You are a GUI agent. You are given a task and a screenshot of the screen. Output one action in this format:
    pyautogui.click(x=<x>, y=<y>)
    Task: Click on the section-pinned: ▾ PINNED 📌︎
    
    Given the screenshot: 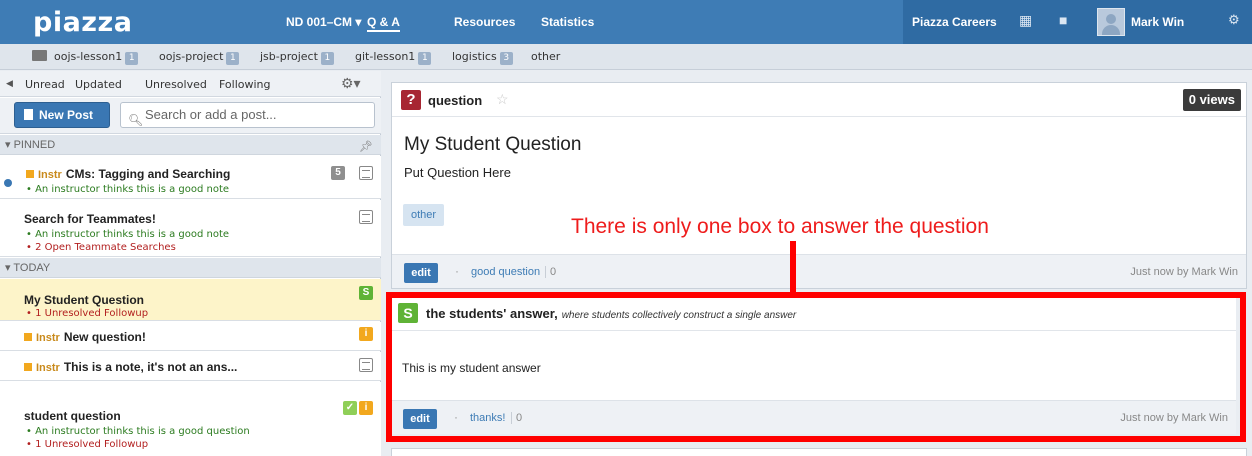 What is the action you would take?
    pyautogui.click(x=190, y=145)
    